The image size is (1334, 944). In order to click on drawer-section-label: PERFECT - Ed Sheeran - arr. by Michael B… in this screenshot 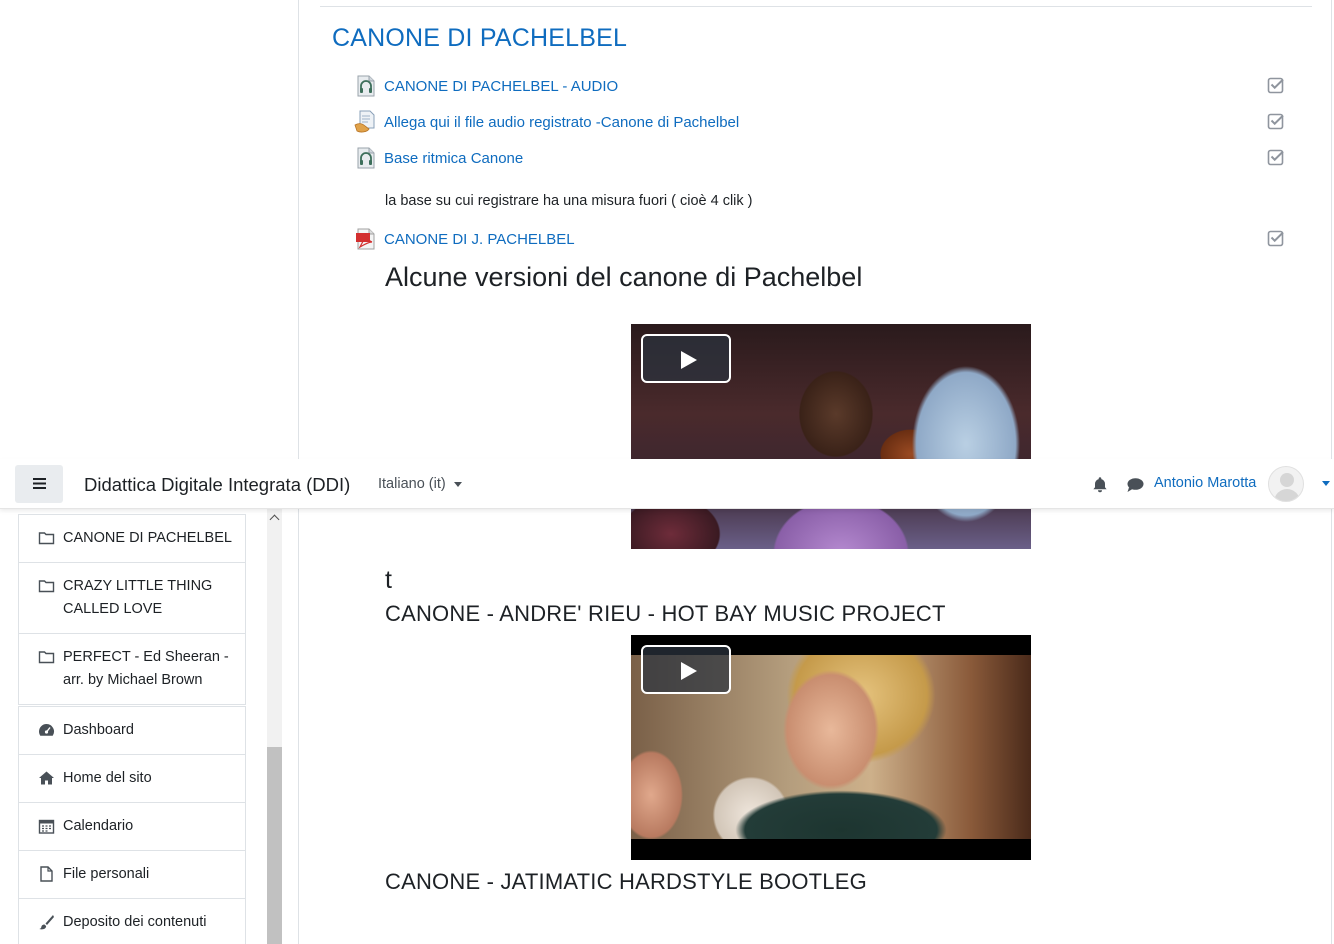, I will do `click(146, 668)`.